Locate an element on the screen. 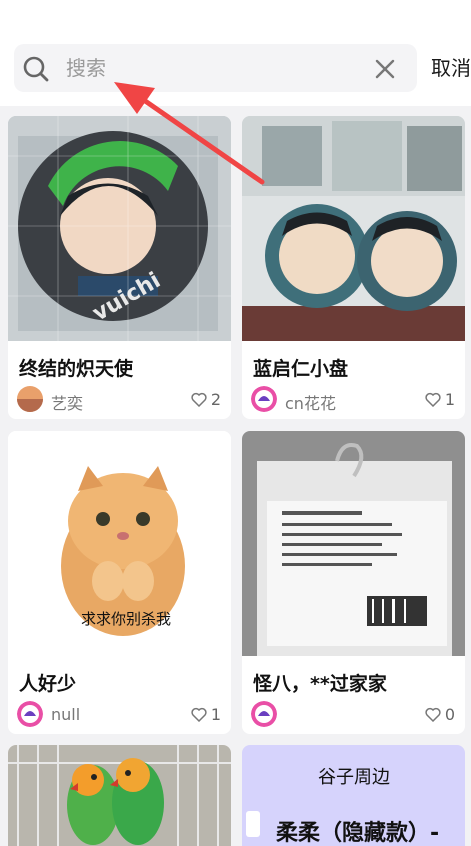 This screenshot has width=471, height=846. post-card is located at coordinates (119, 795).